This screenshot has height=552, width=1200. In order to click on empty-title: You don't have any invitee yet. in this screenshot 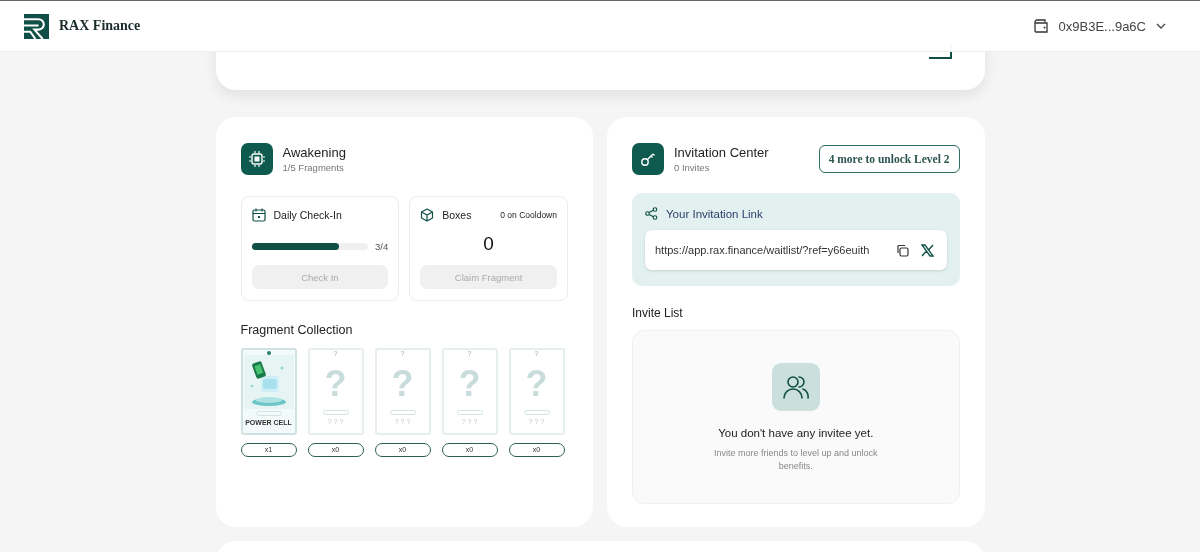, I will do `click(796, 433)`.